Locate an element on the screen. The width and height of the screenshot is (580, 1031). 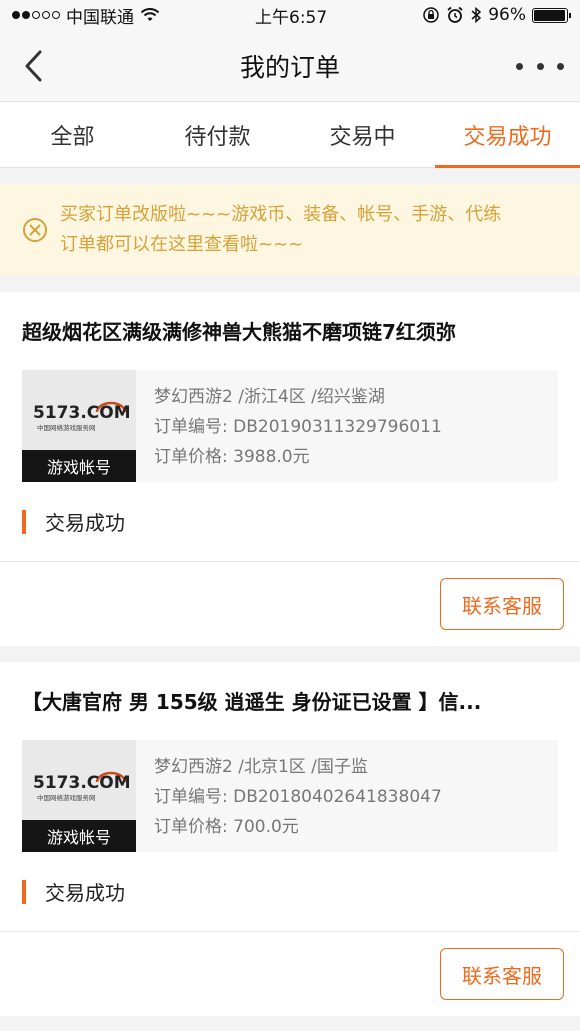
battery-icon is located at coordinates (551, 15).